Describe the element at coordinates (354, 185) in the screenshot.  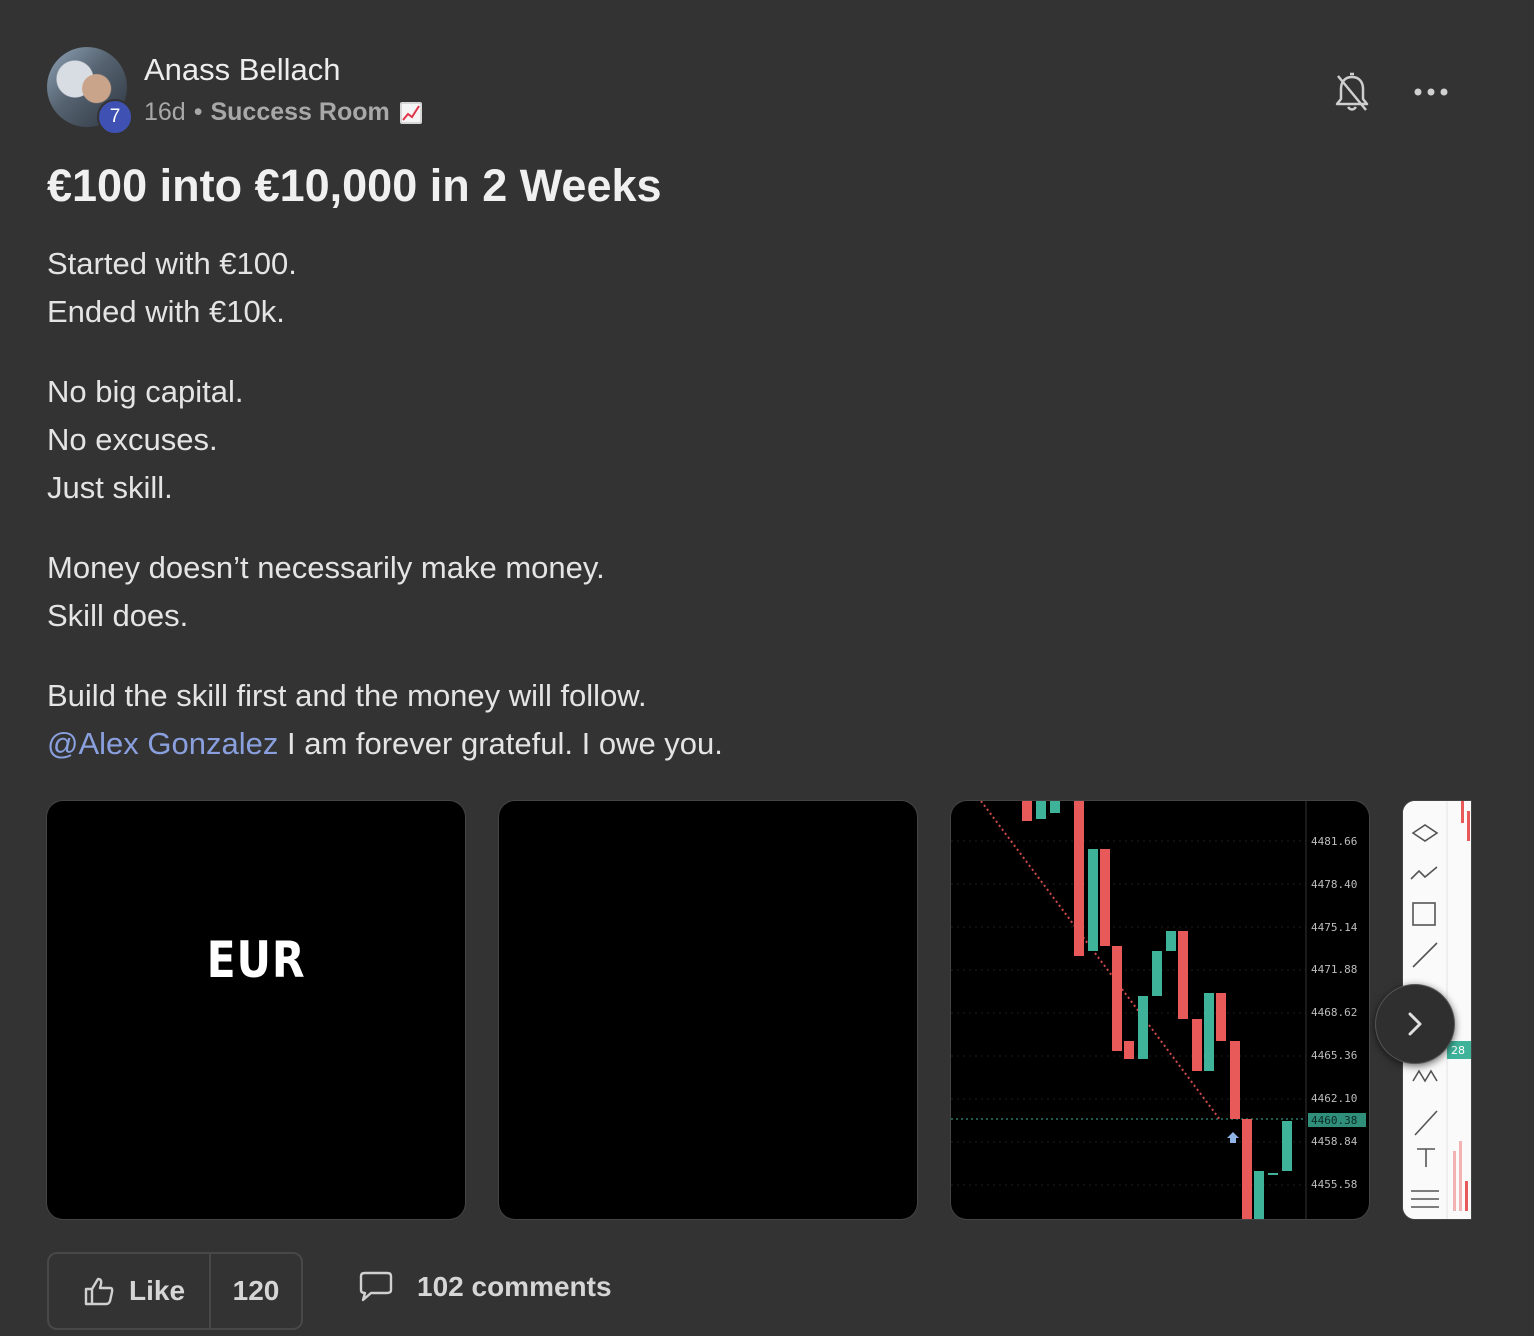
I see `post-title: €100 into €10,000 in 2 Weeks` at that location.